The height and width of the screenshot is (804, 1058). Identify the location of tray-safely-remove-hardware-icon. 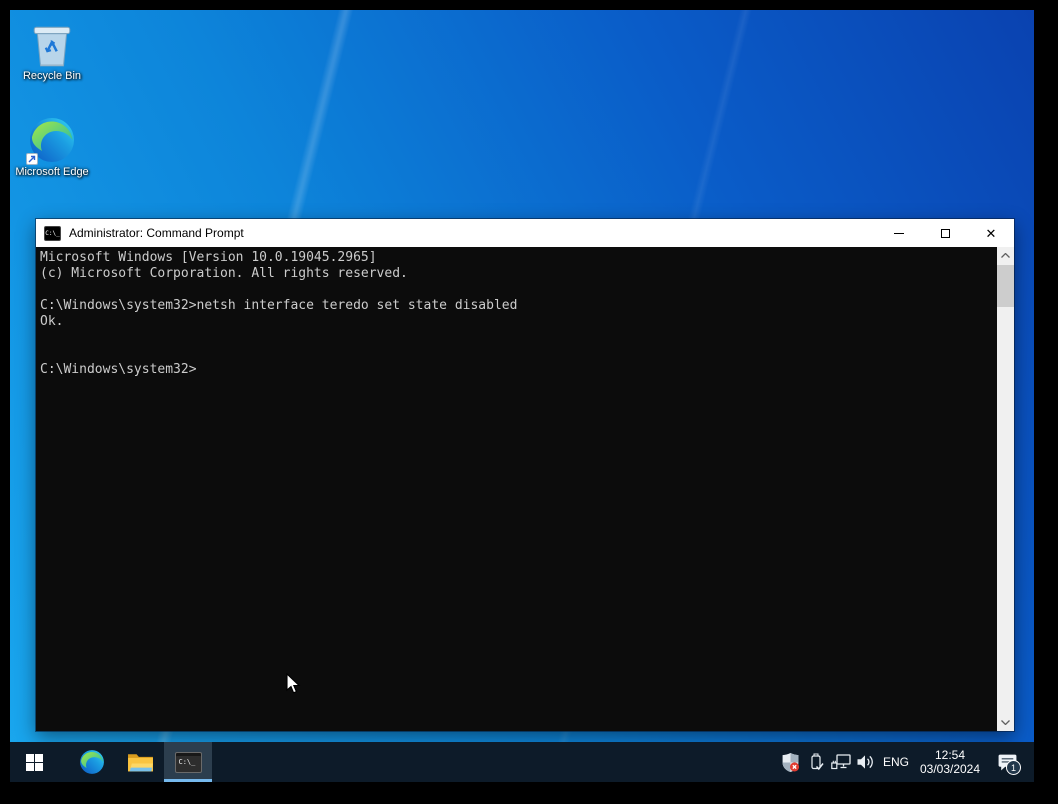
(815, 762).